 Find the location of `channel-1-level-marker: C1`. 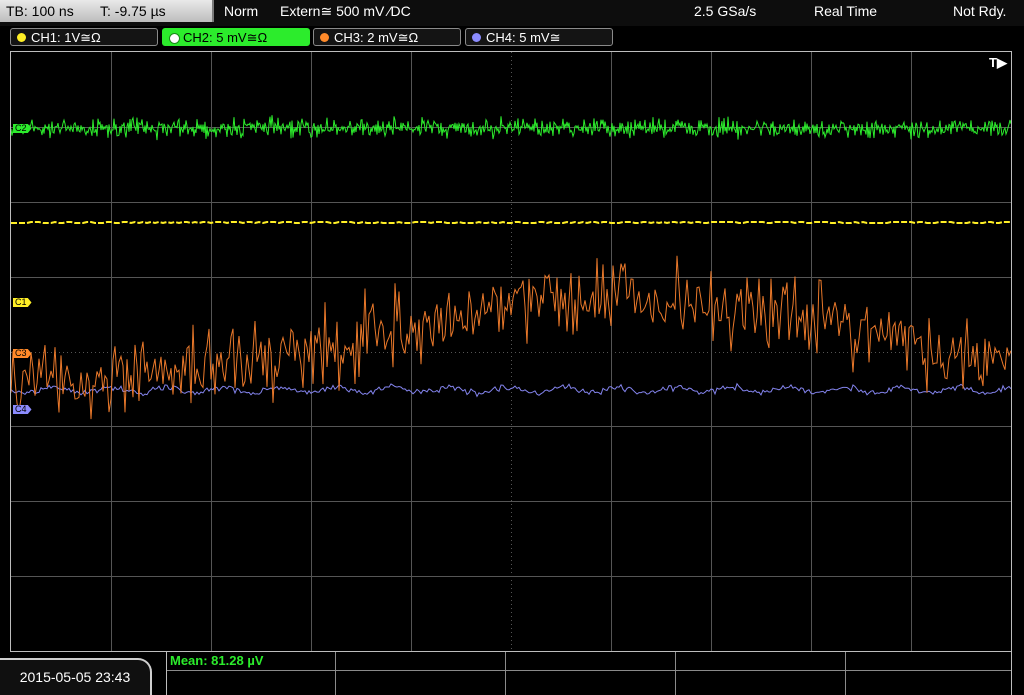

channel-1-level-marker: C1 is located at coordinates (22, 302).